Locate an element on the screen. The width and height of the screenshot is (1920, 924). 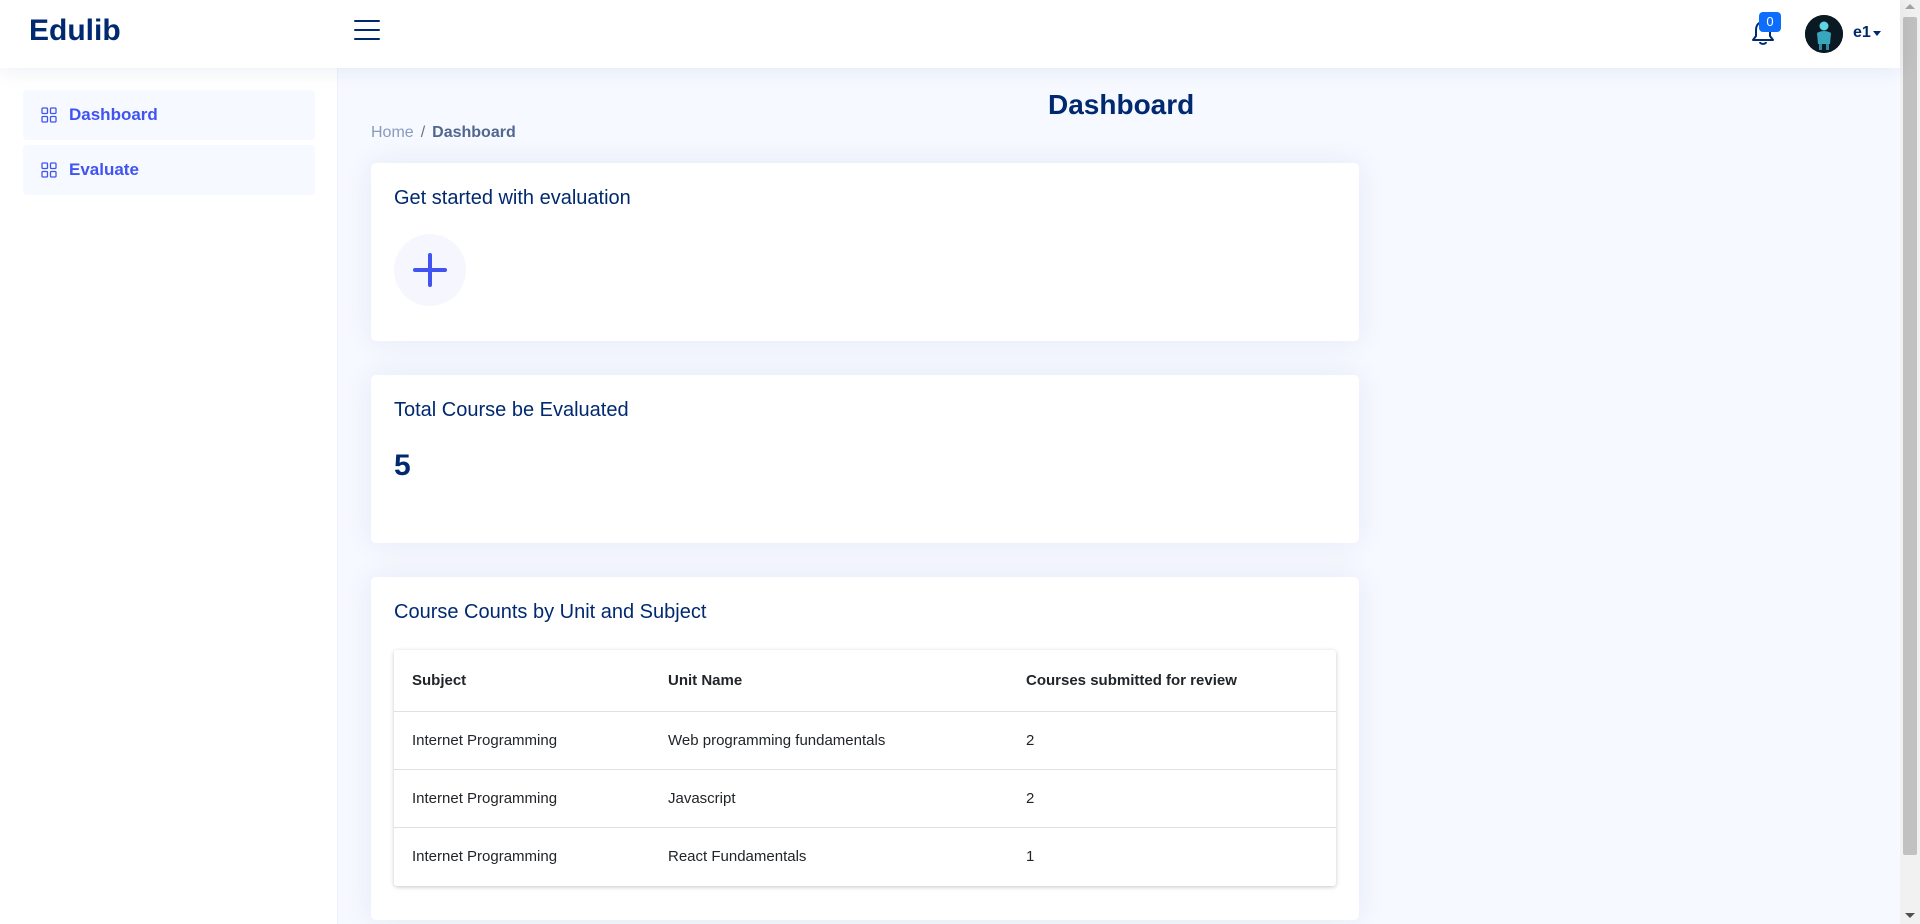
total-courses-card: Total Course be Evaluated 5 is located at coordinates (865, 459).